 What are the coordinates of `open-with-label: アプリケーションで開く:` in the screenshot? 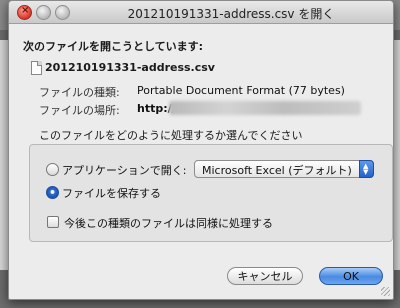 It's located at (124, 170).